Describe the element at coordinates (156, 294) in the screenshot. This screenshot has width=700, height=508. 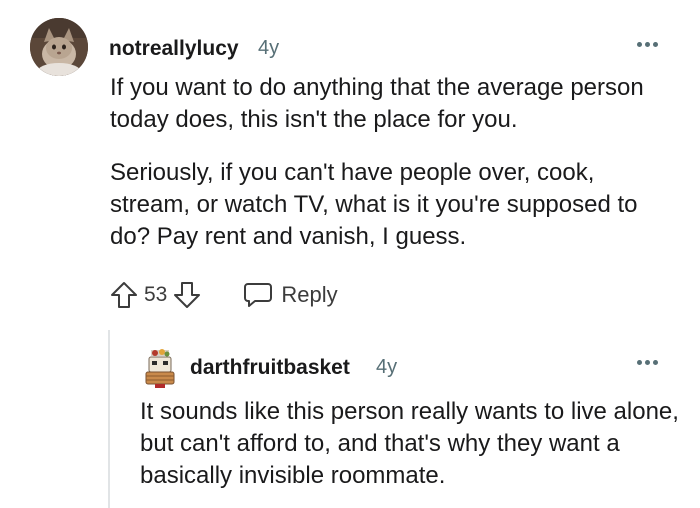
I see `vote-score: 53` at that location.